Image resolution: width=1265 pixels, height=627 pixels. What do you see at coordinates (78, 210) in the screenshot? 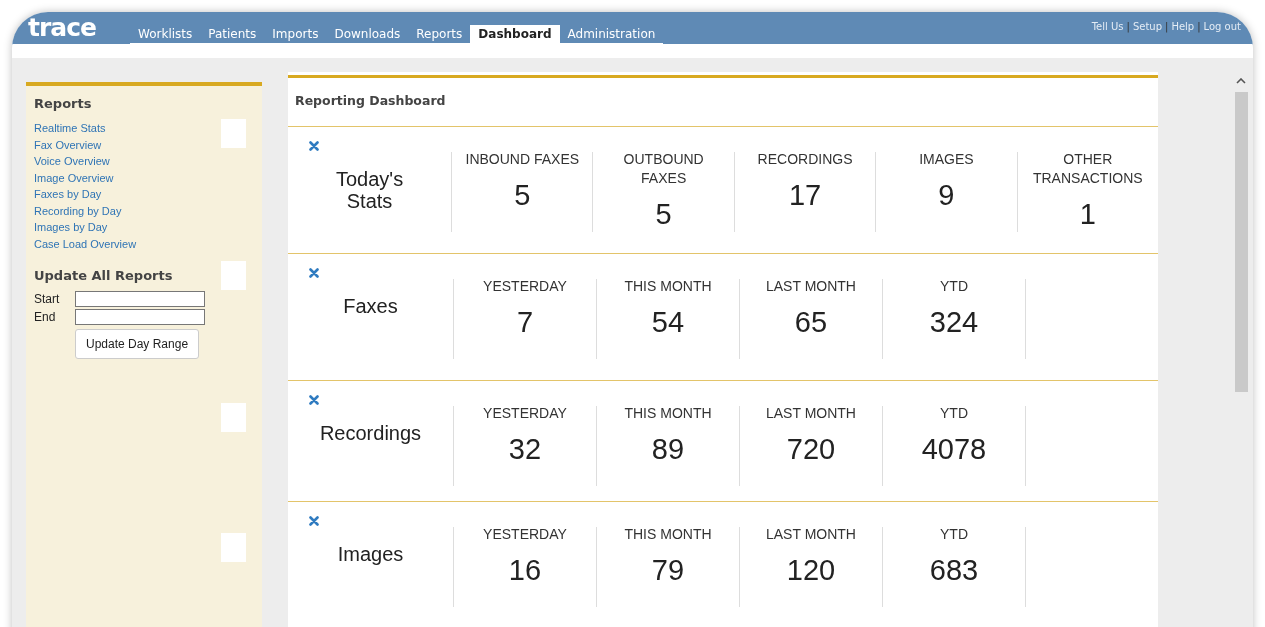
I see `report-link: Recording by Day` at bounding box center [78, 210].